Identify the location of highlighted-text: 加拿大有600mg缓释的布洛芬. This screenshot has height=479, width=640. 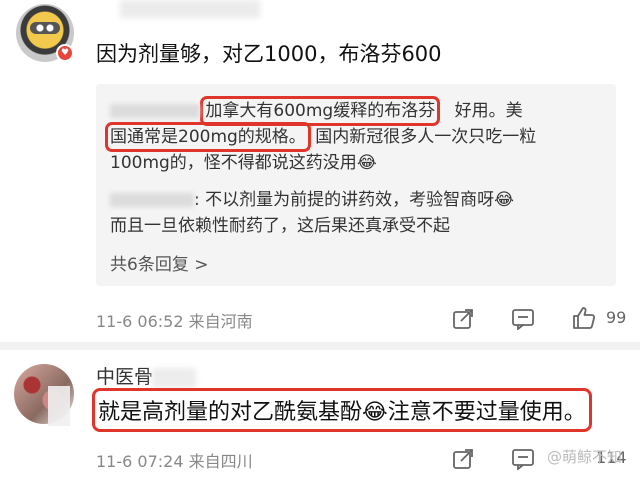
(320, 111).